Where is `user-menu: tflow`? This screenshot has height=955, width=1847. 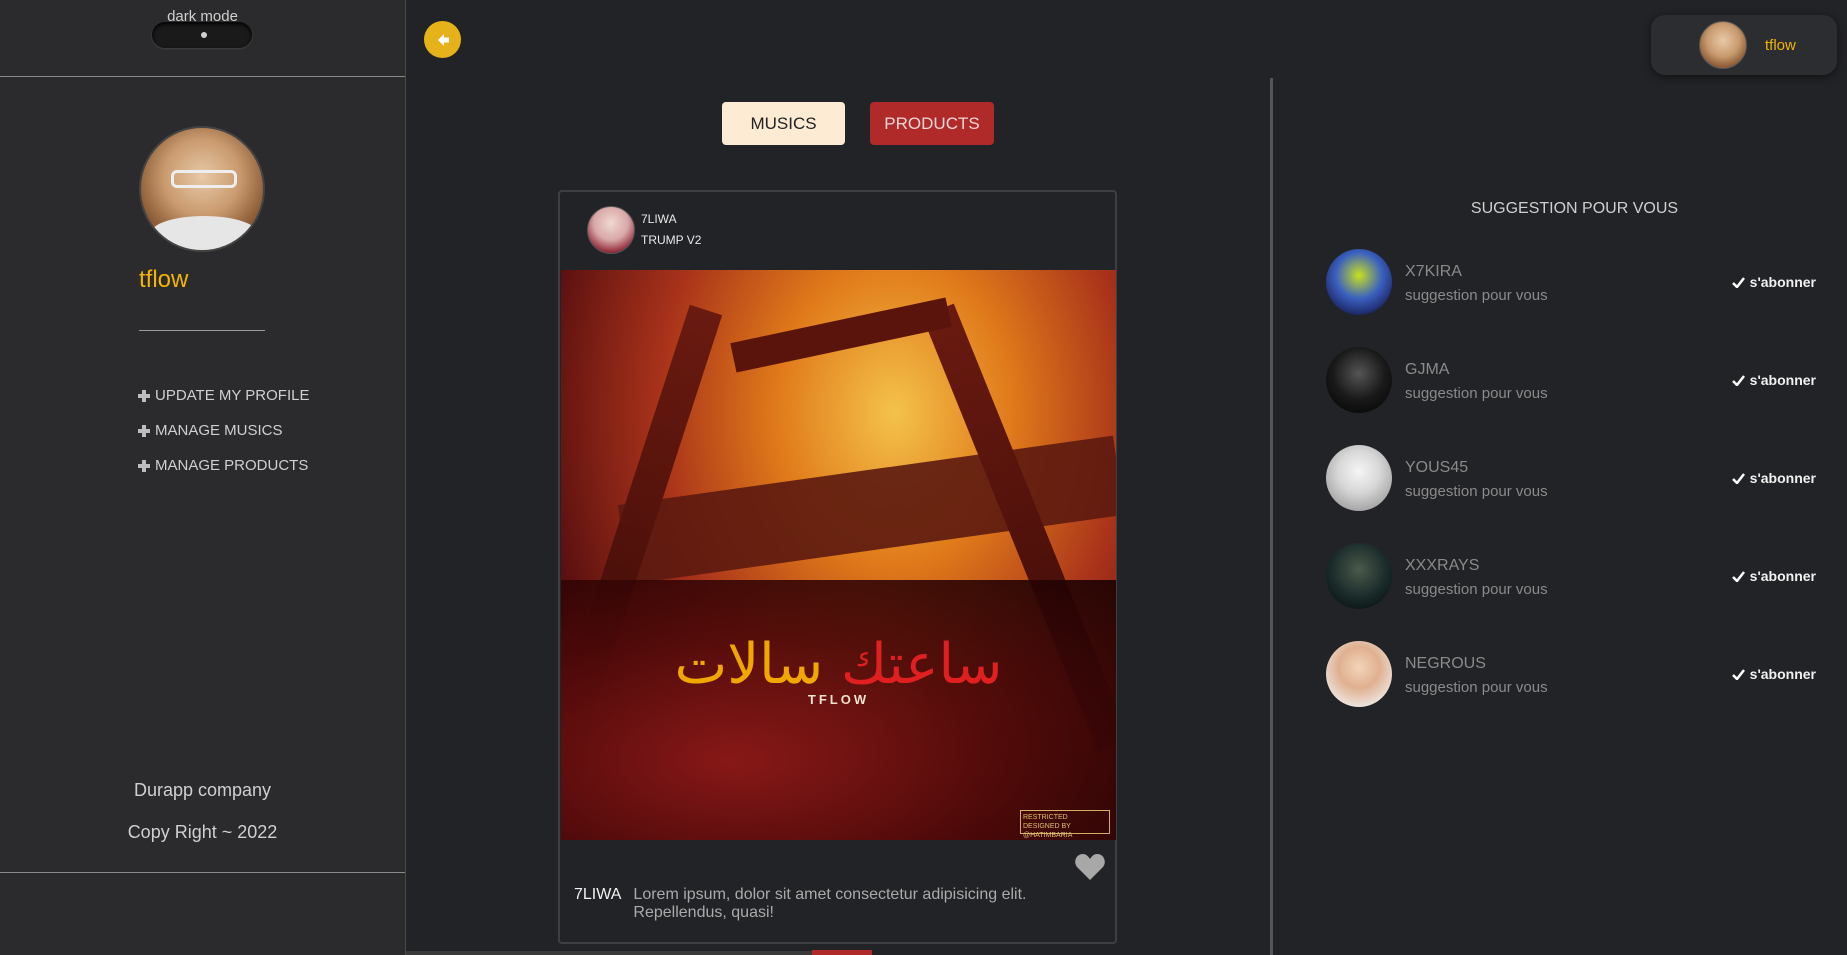
user-menu: tflow is located at coordinates (1744, 45).